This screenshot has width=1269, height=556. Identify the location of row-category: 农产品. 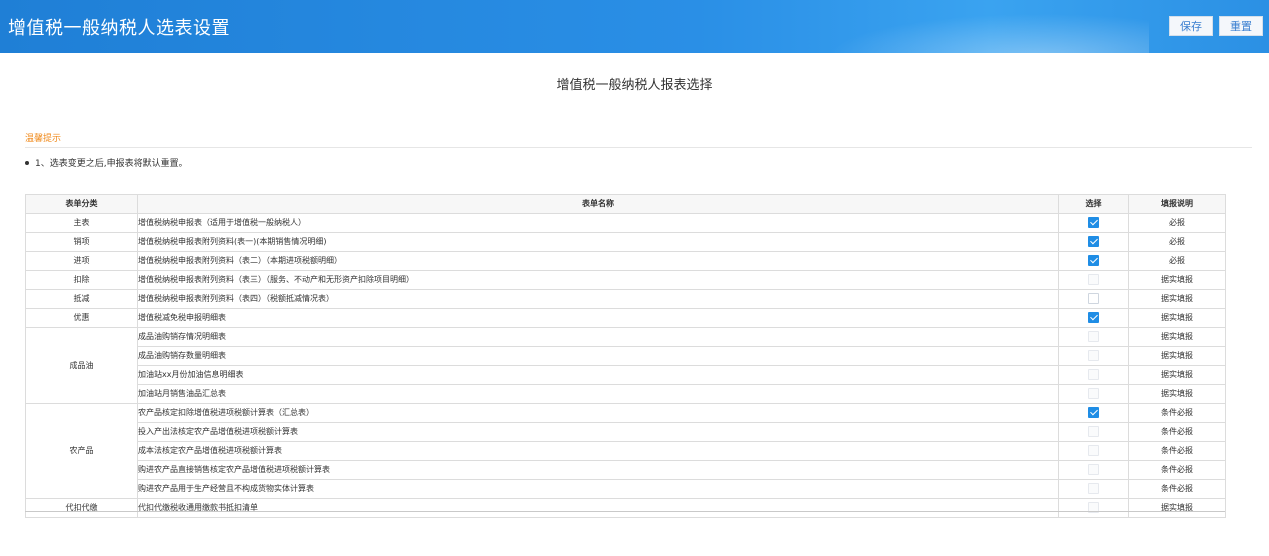
(81, 451).